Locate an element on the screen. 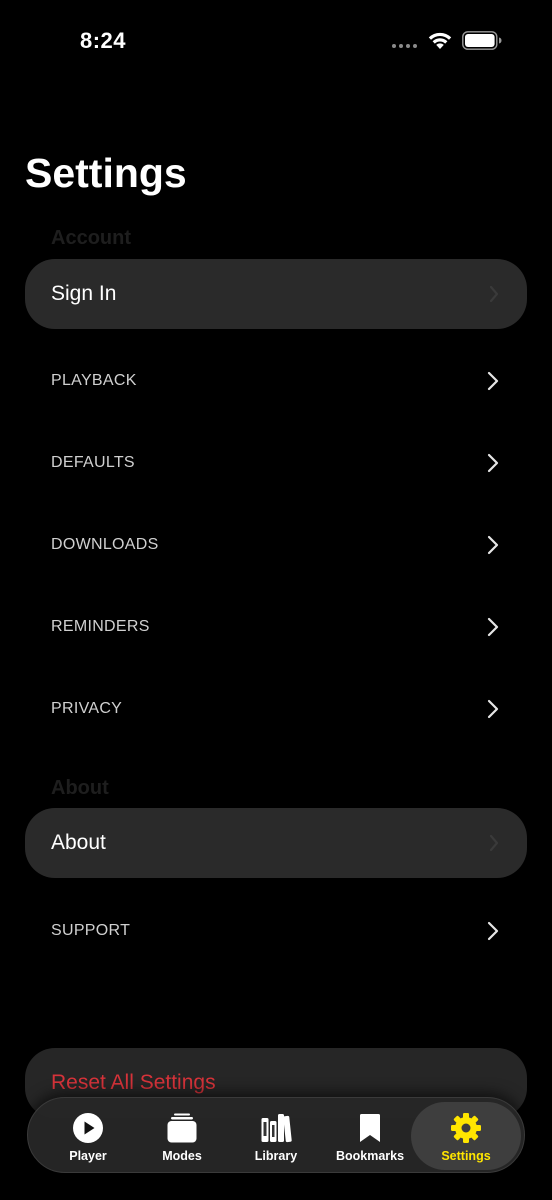 This screenshot has height=1200, width=552. support-label: SUPPORT is located at coordinates (91, 930).